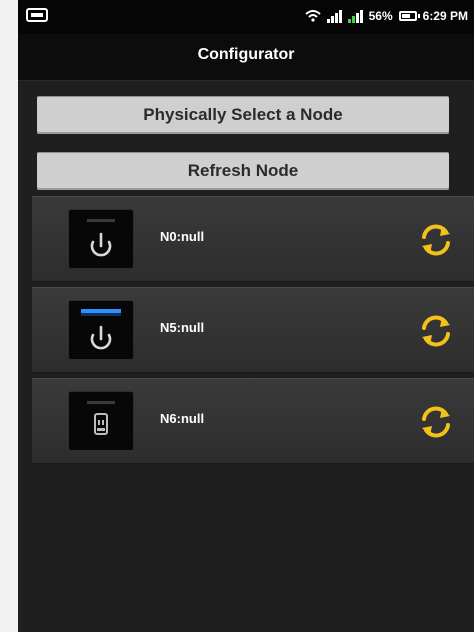 This screenshot has height=632, width=474. Describe the element at coordinates (182, 327) in the screenshot. I see `node-label: N5:null` at that location.